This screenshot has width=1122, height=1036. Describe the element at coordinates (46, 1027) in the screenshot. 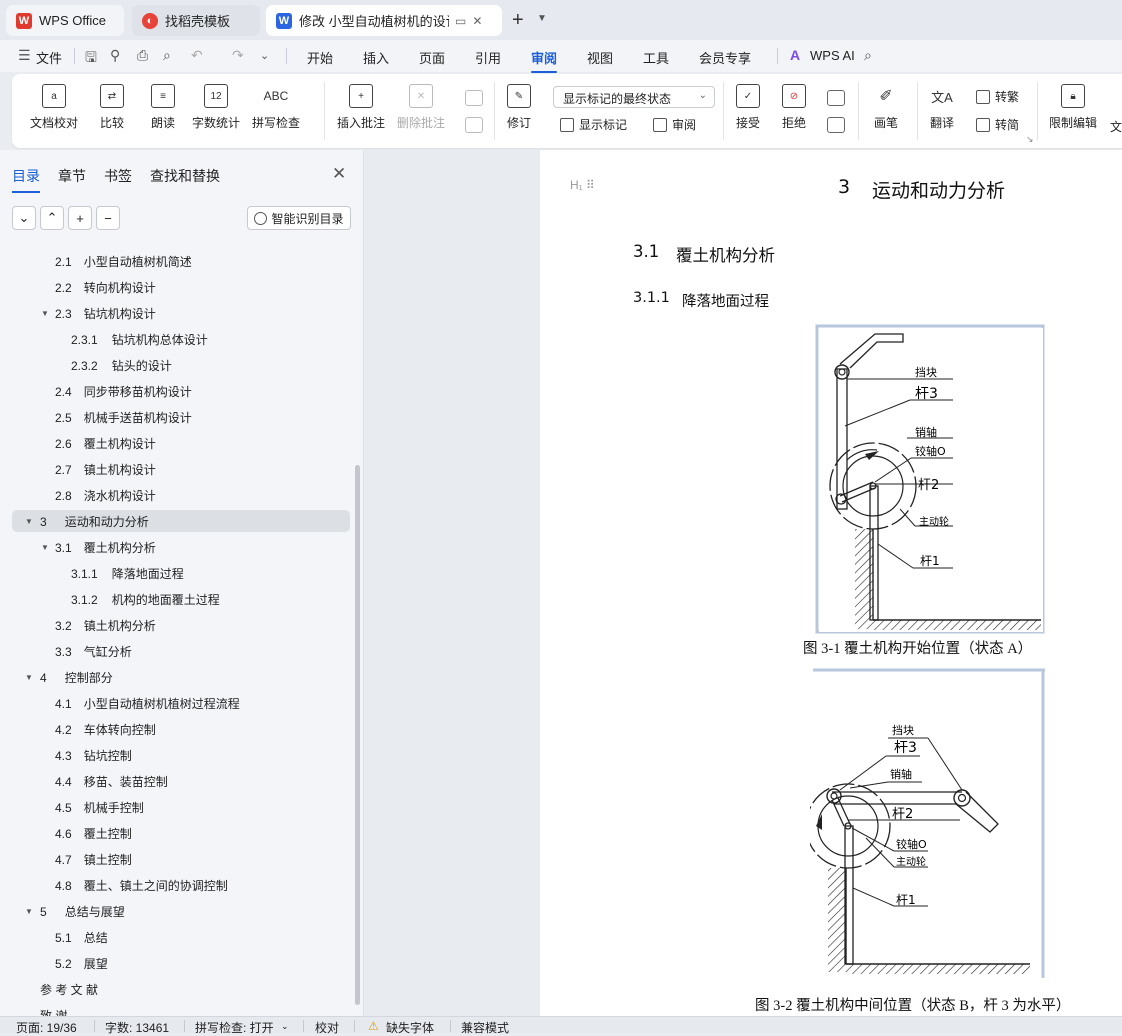

I see `page-indicator: 页面: 19/36` at that location.